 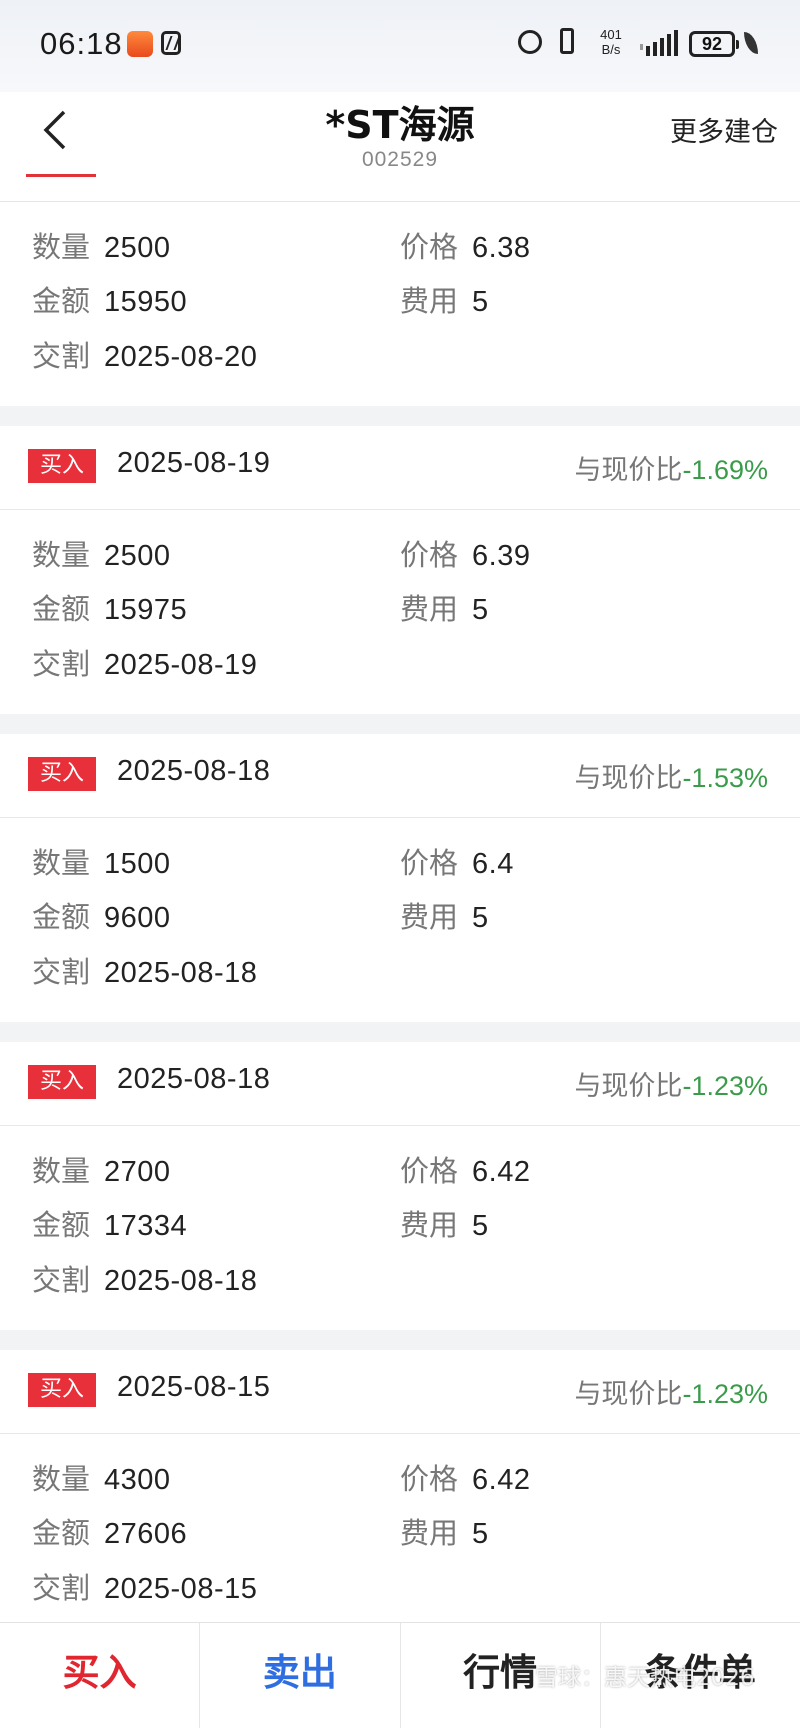 I want to click on price-compare: 与现价比-1.23%, so click(x=671, y=1391).